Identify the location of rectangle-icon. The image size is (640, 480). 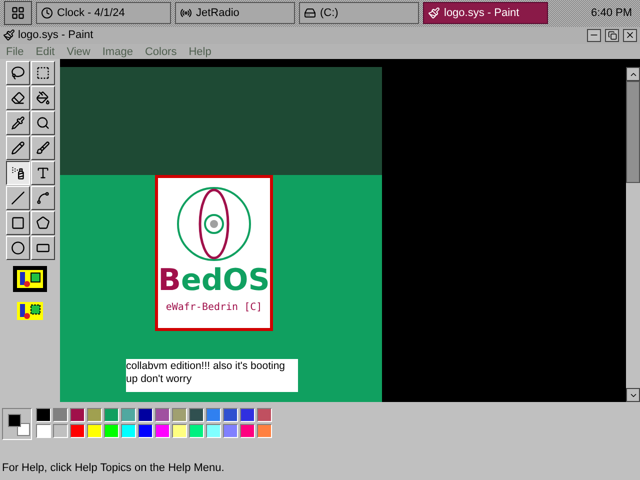
(17, 223).